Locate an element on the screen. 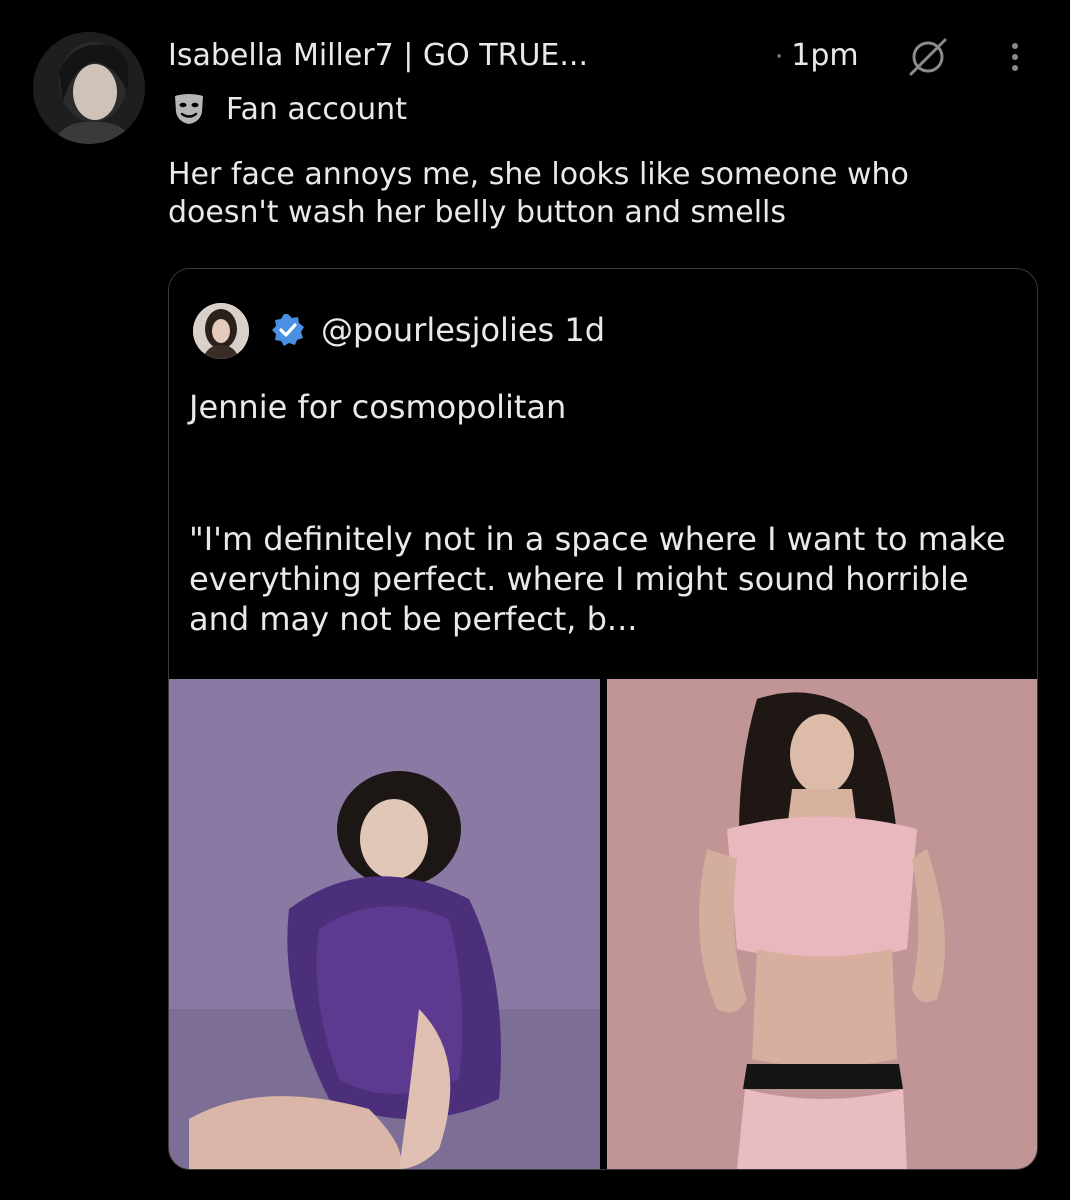 This screenshot has width=1070, height=1200. quoted-author-avatar is located at coordinates (221, 331).